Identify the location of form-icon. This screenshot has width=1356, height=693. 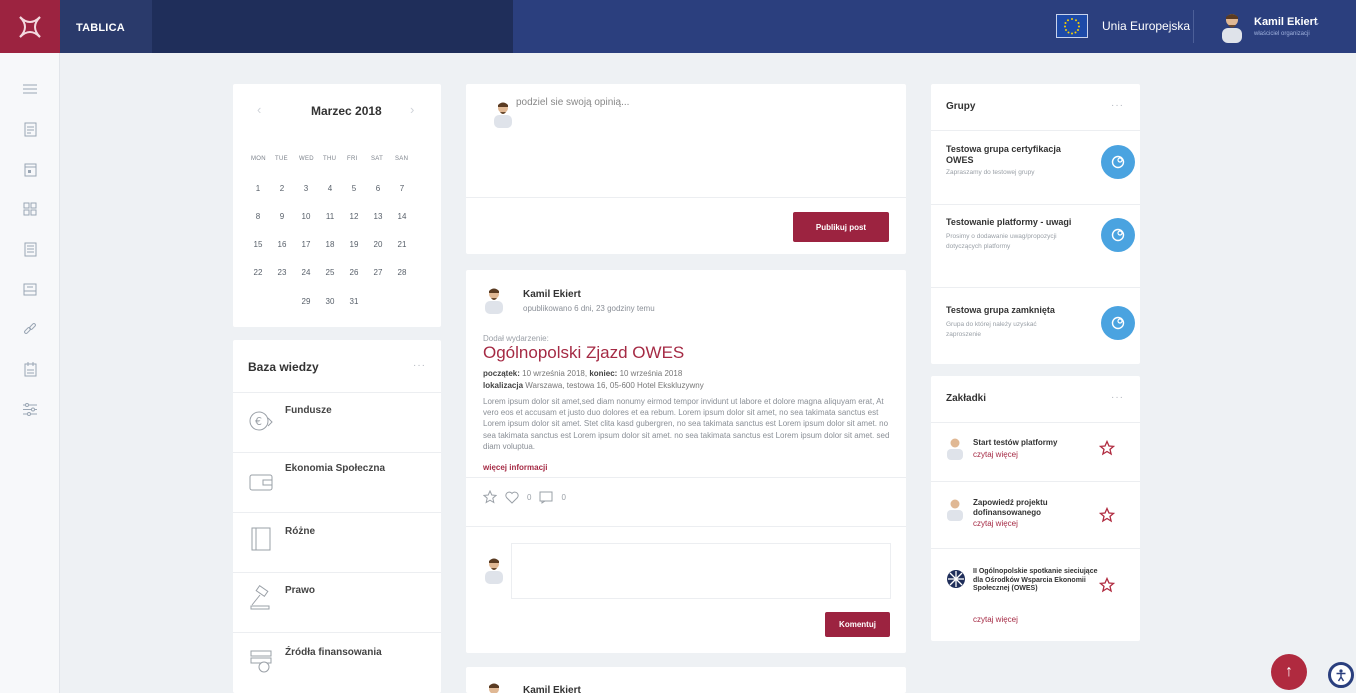
(30, 249).